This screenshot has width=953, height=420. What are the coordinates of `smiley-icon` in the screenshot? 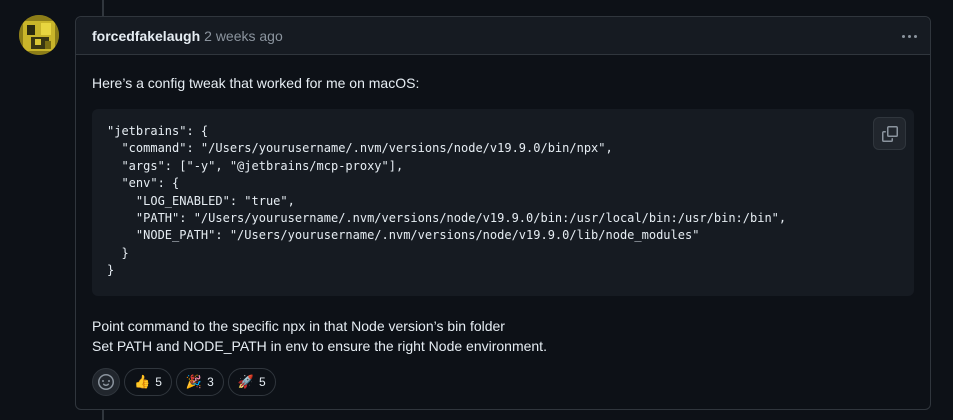 It's located at (106, 382).